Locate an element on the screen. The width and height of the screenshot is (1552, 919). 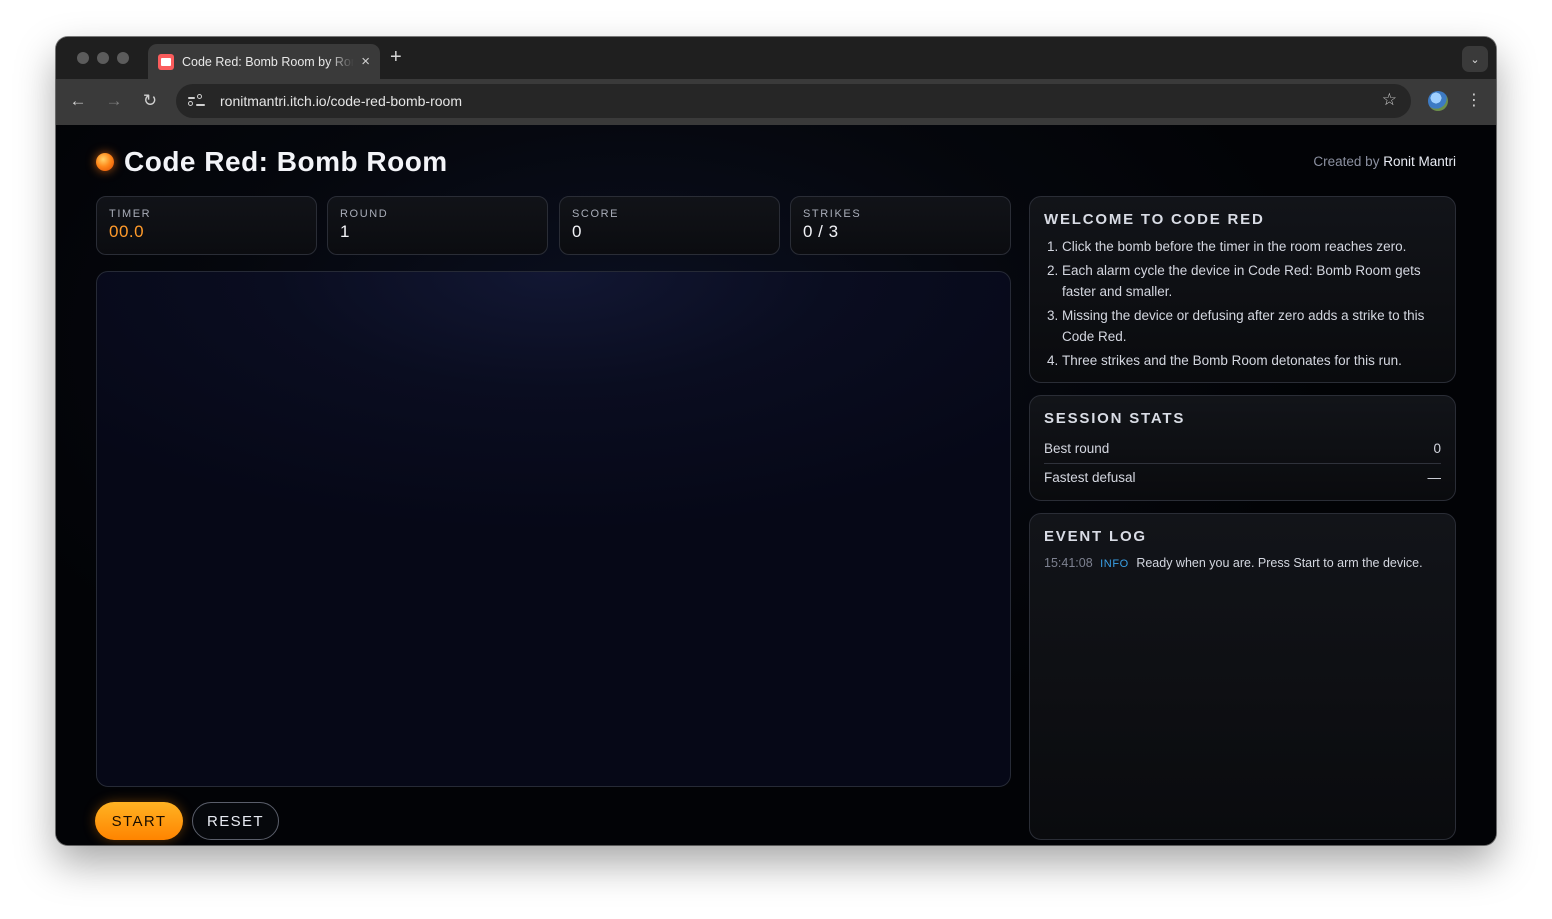
welcome-title: WELCOME TO CODE RED is located at coordinates (1154, 219).